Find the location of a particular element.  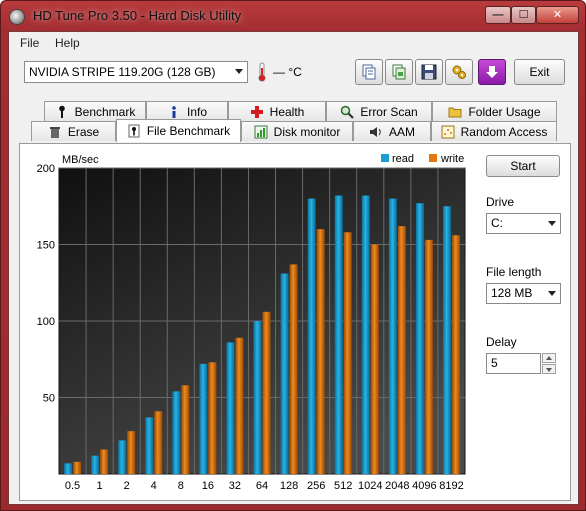

close-button: ✕ is located at coordinates (557, 15).